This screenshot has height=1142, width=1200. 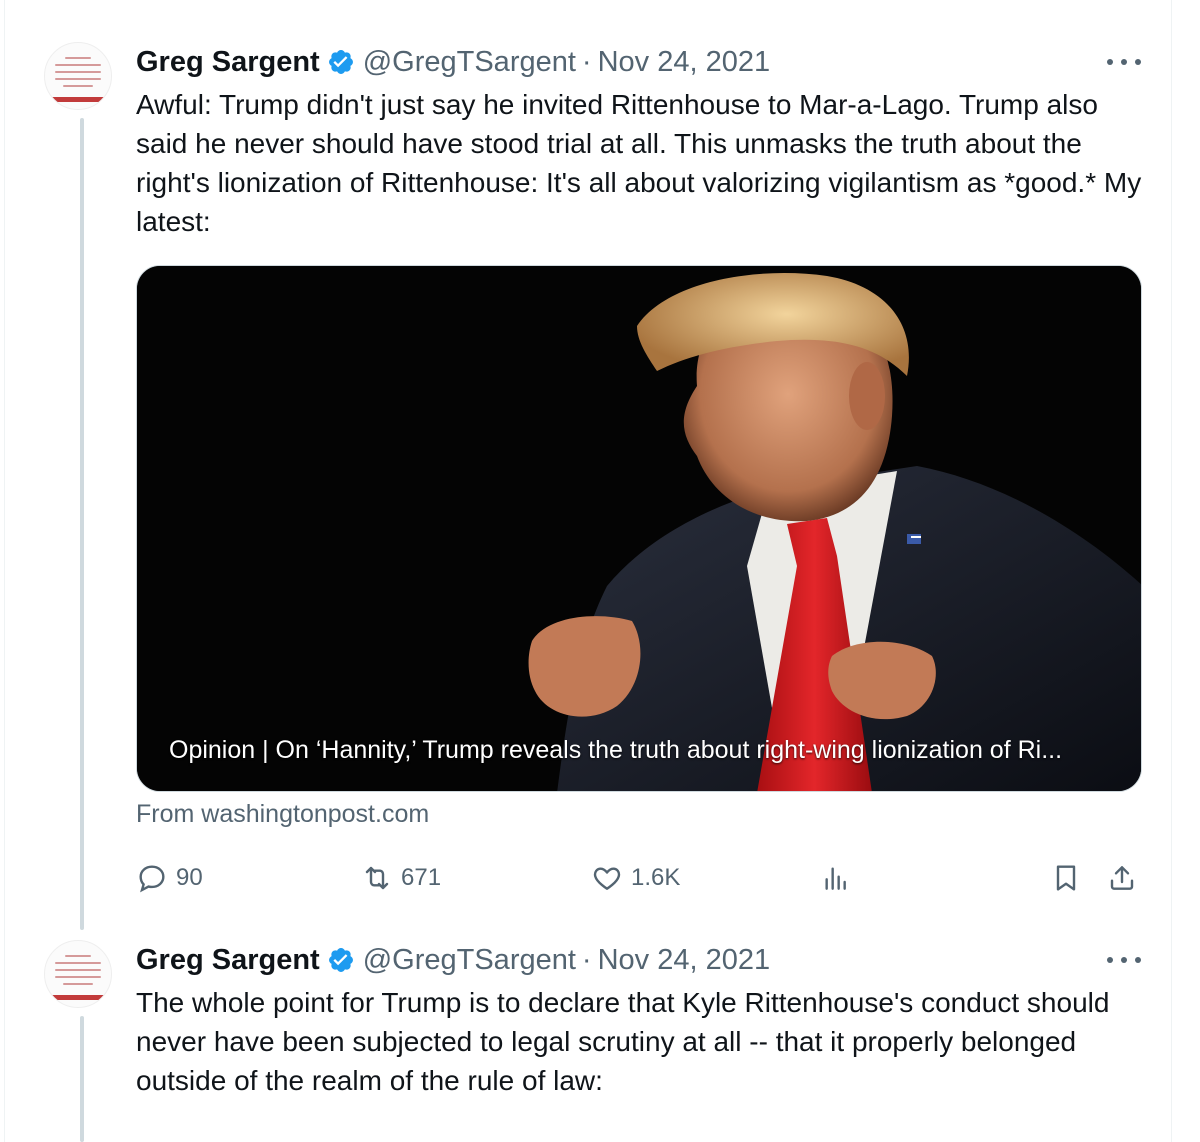 I want to click on tweet-actions: 90 671 1.6K, so click(x=639, y=878).